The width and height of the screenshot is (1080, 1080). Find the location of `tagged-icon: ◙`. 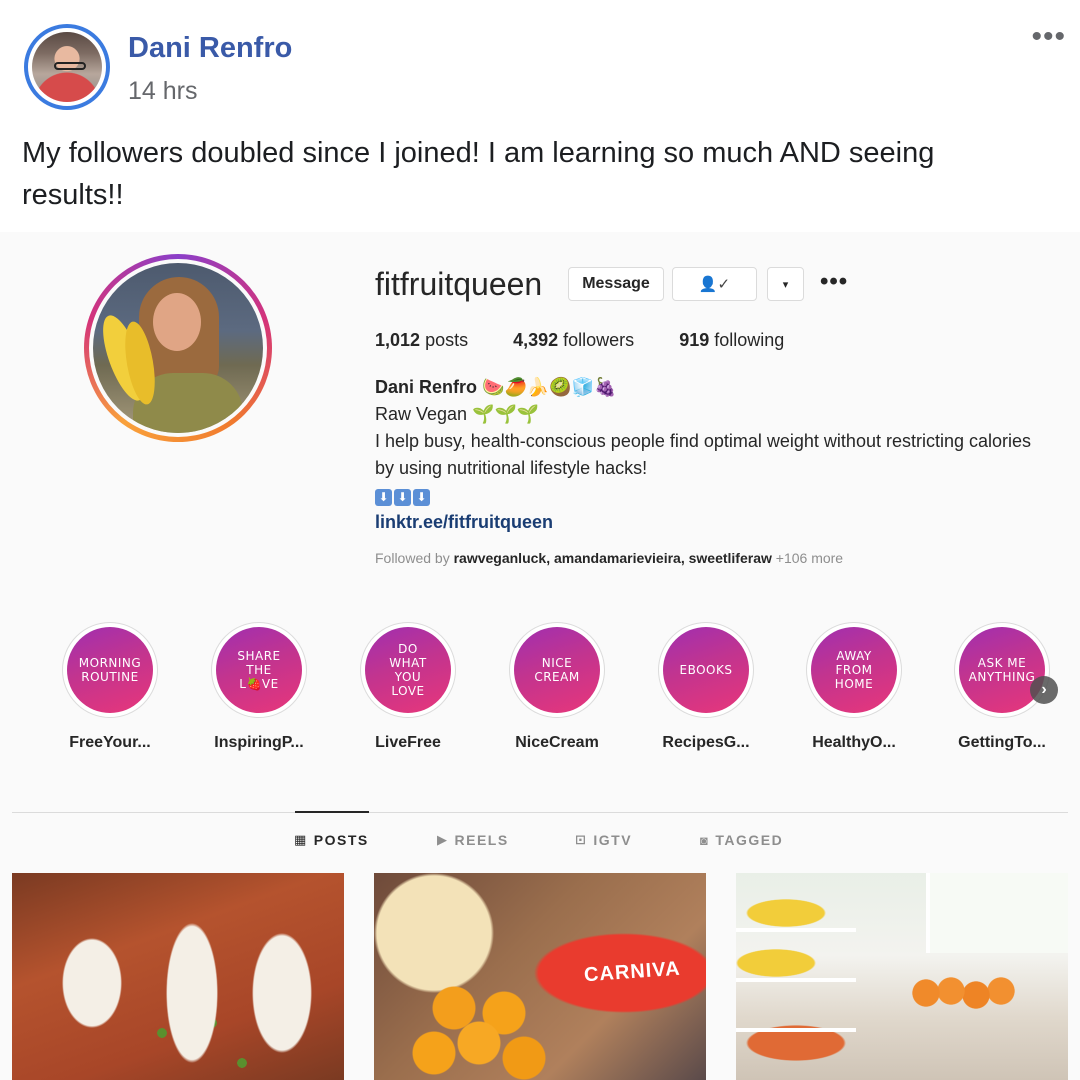

tagged-icon: ◙ is located at coordinates (705, 840).